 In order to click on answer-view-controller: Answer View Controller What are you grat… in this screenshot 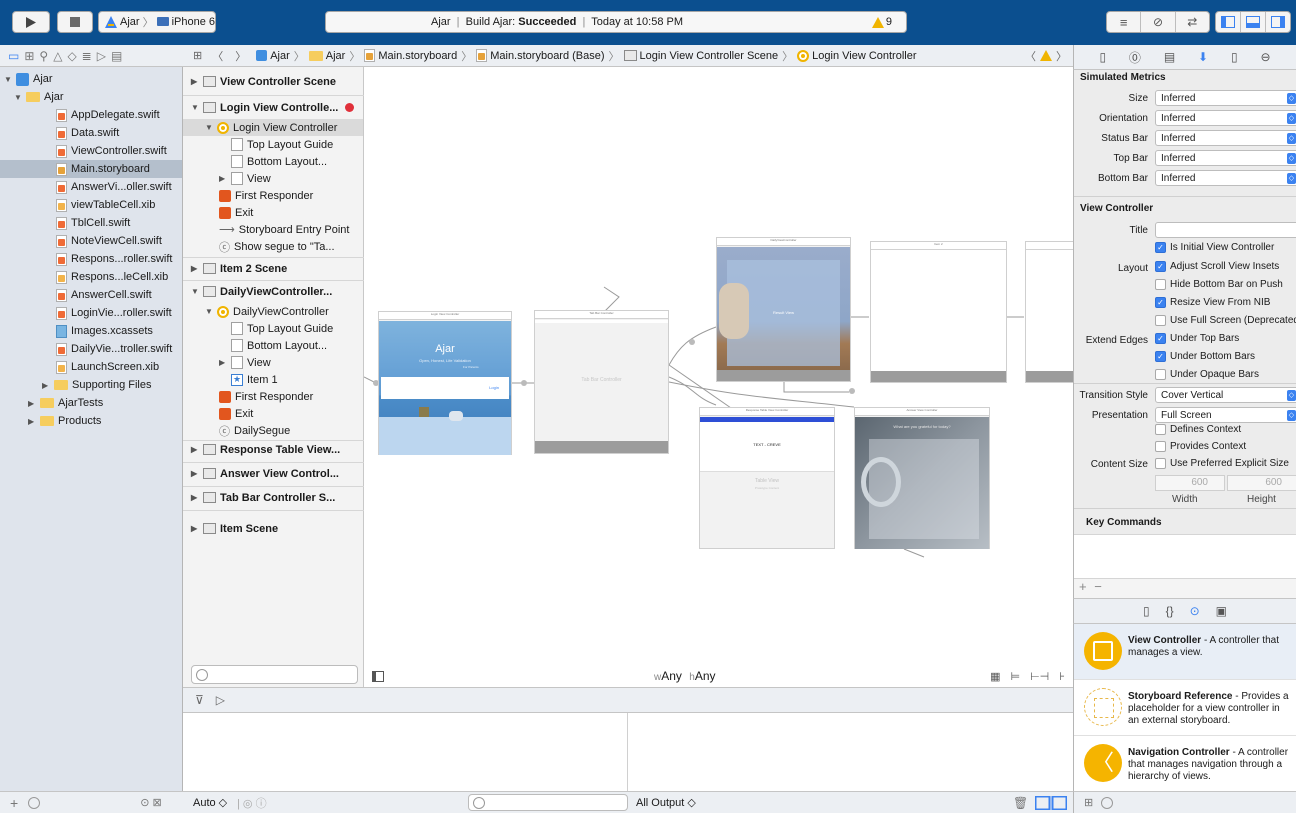, I will do `click(922, 478)`.